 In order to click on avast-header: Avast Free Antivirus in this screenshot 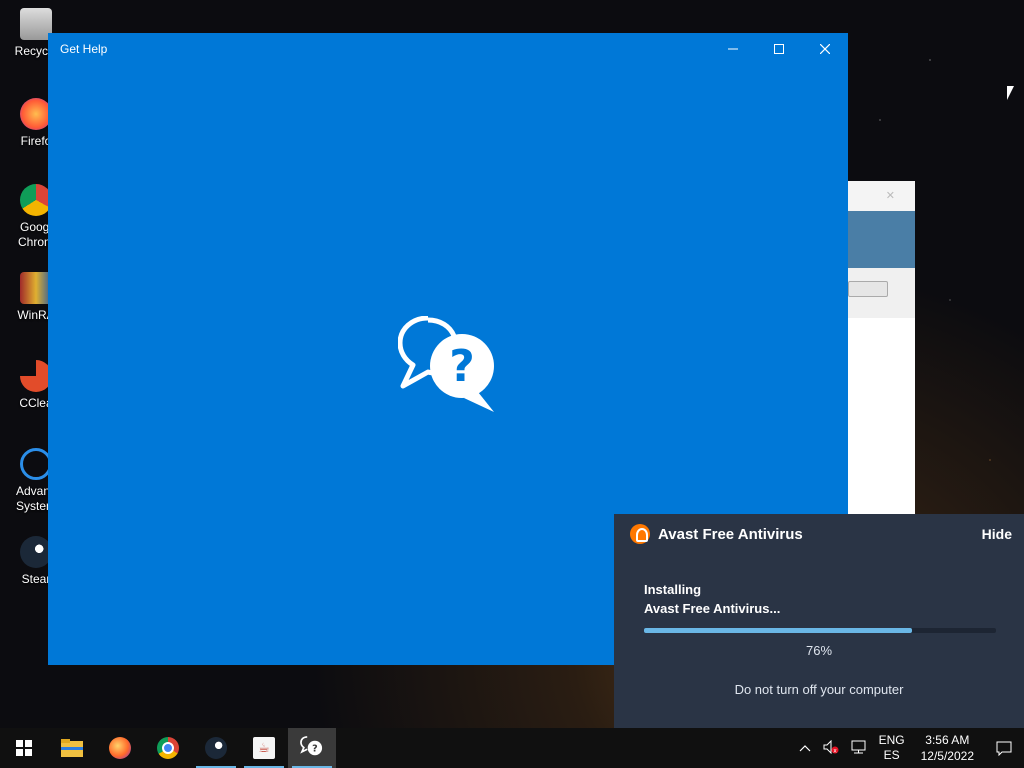, I will do `click(716, 534)`.